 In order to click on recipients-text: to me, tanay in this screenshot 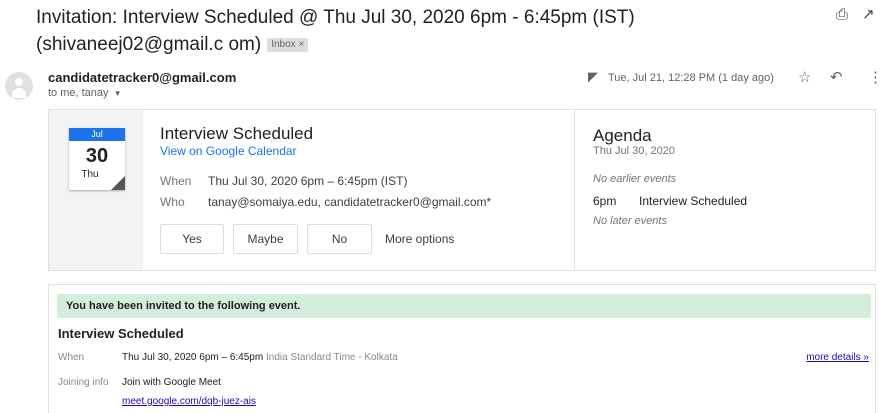, I will do `click(78, 93)`.